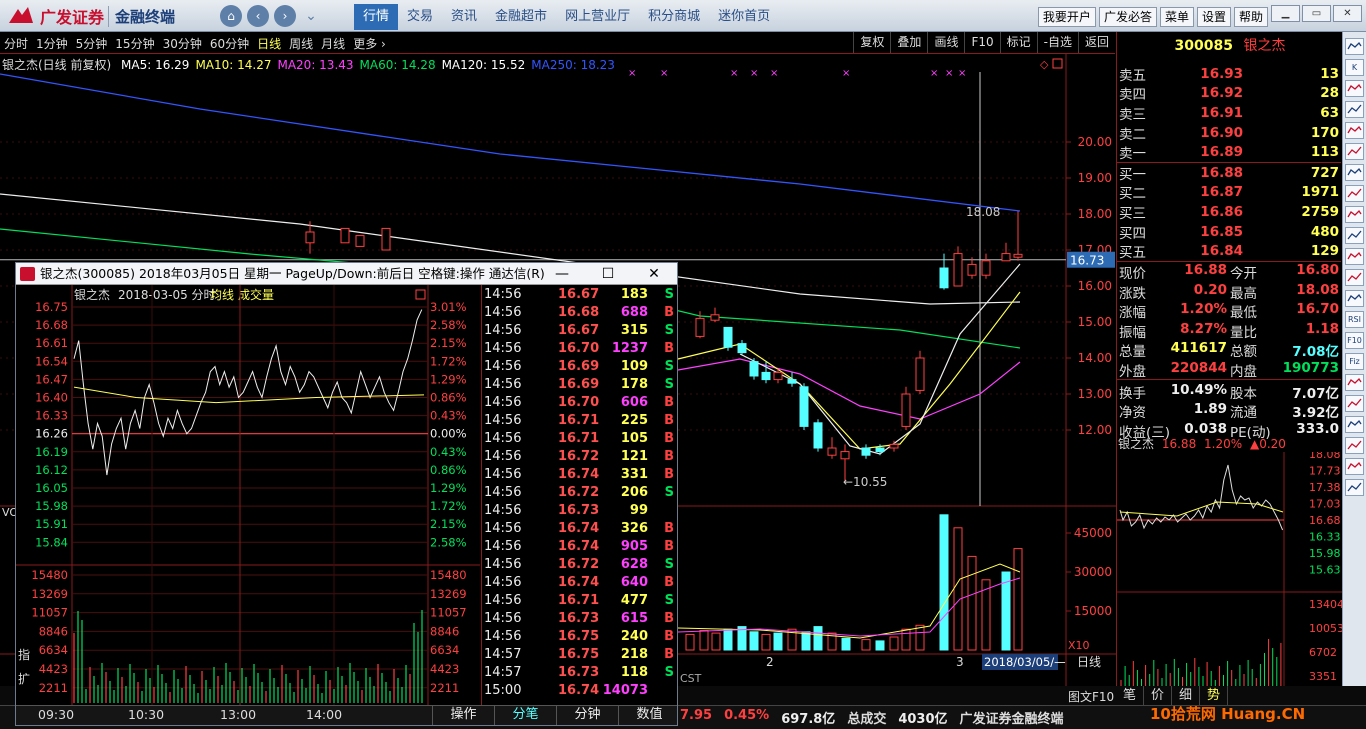  What do you see at coordinates (674, 17) in the screenshot?
I see `menu-5: 积分商城` at bounding box center [674, 17].